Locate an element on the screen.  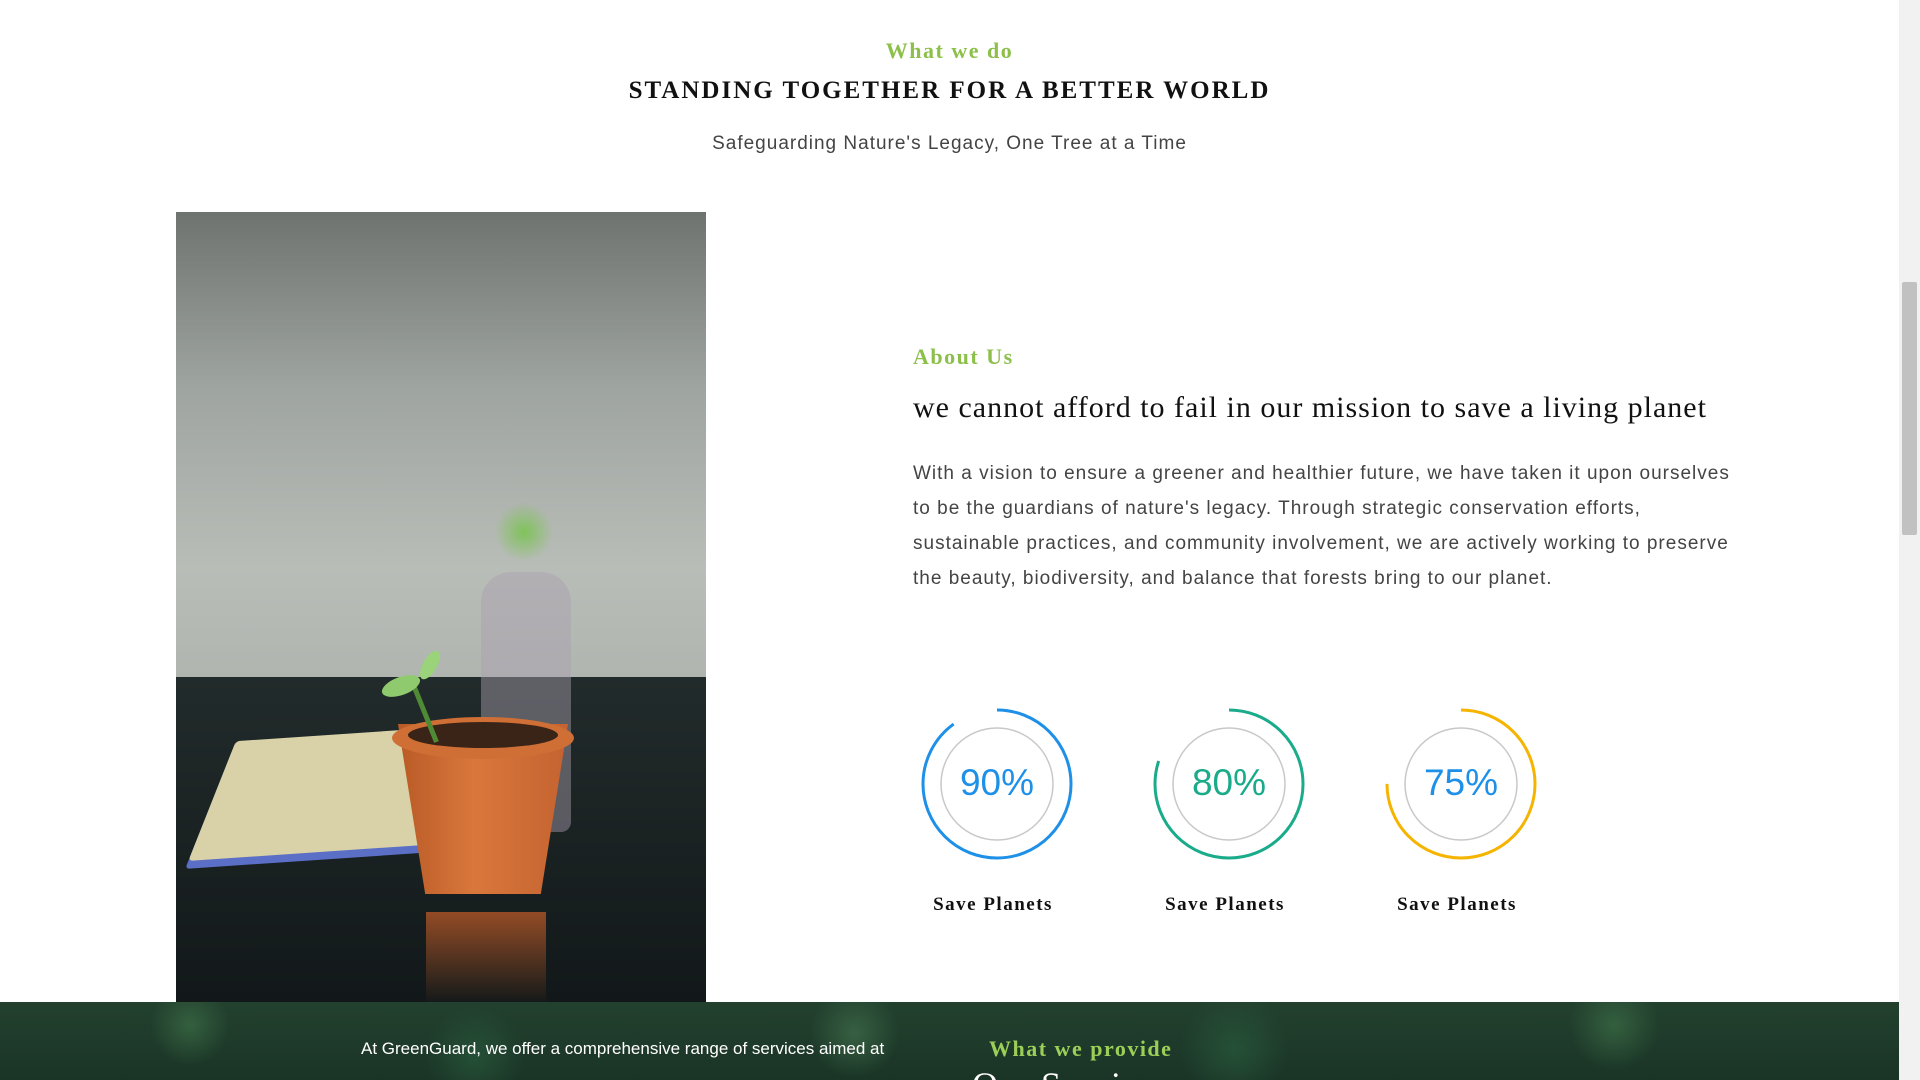
services-eyebrow: What we provide is located at coordinates (1081, 1048).